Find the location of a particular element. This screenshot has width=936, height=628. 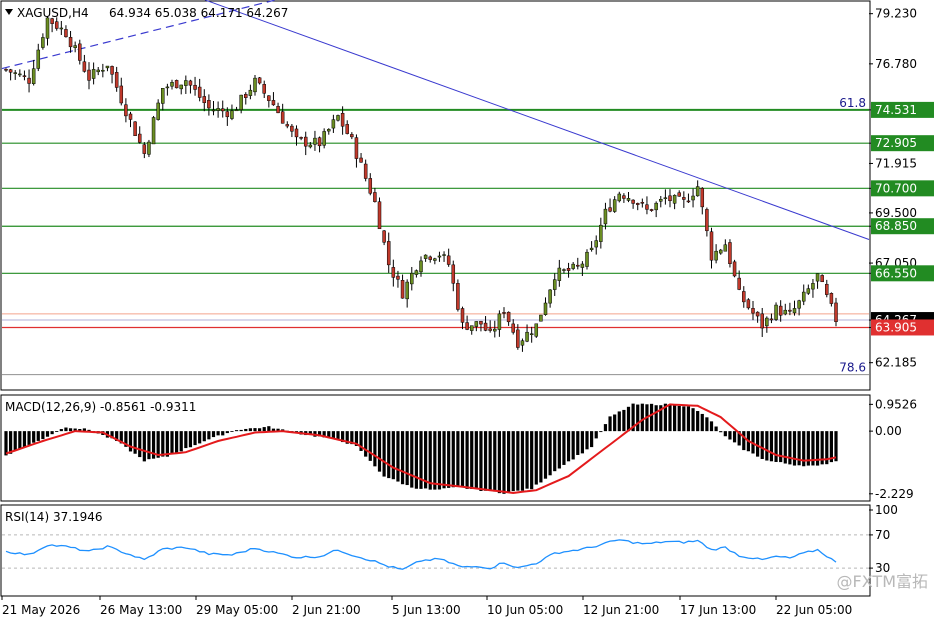

macd-axis: 0.9526 0.00 -2.229 is located at coordinates (893, 449).